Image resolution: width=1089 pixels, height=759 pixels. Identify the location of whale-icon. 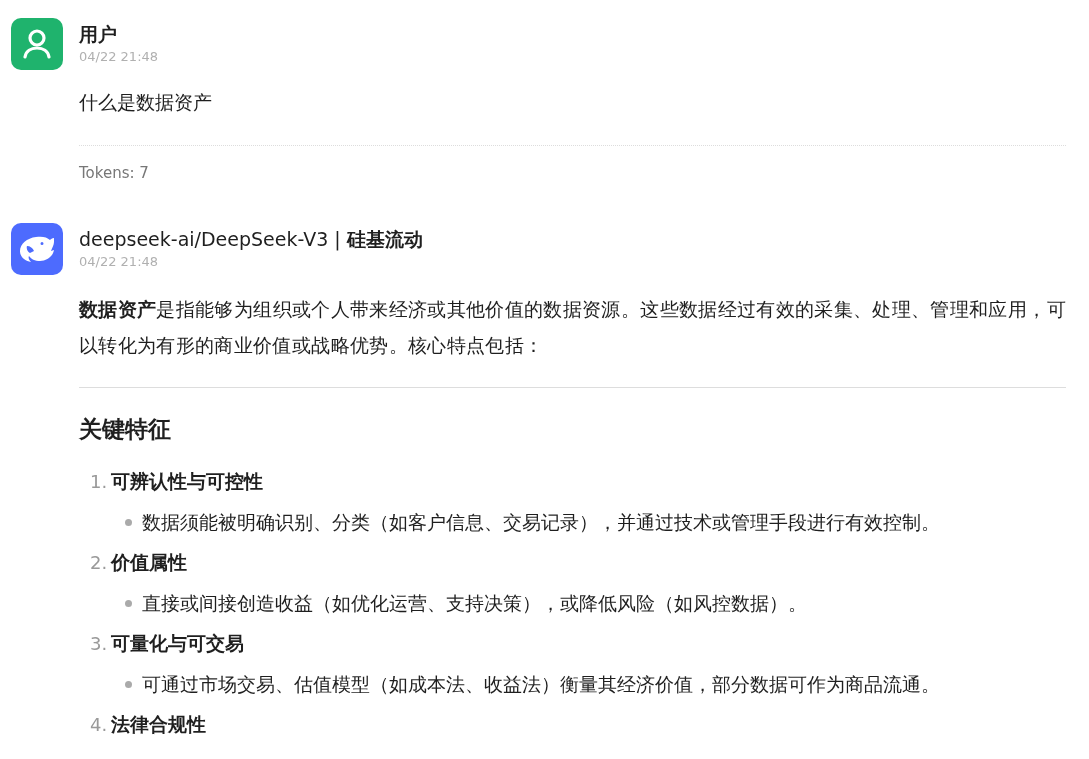
(37, 248).